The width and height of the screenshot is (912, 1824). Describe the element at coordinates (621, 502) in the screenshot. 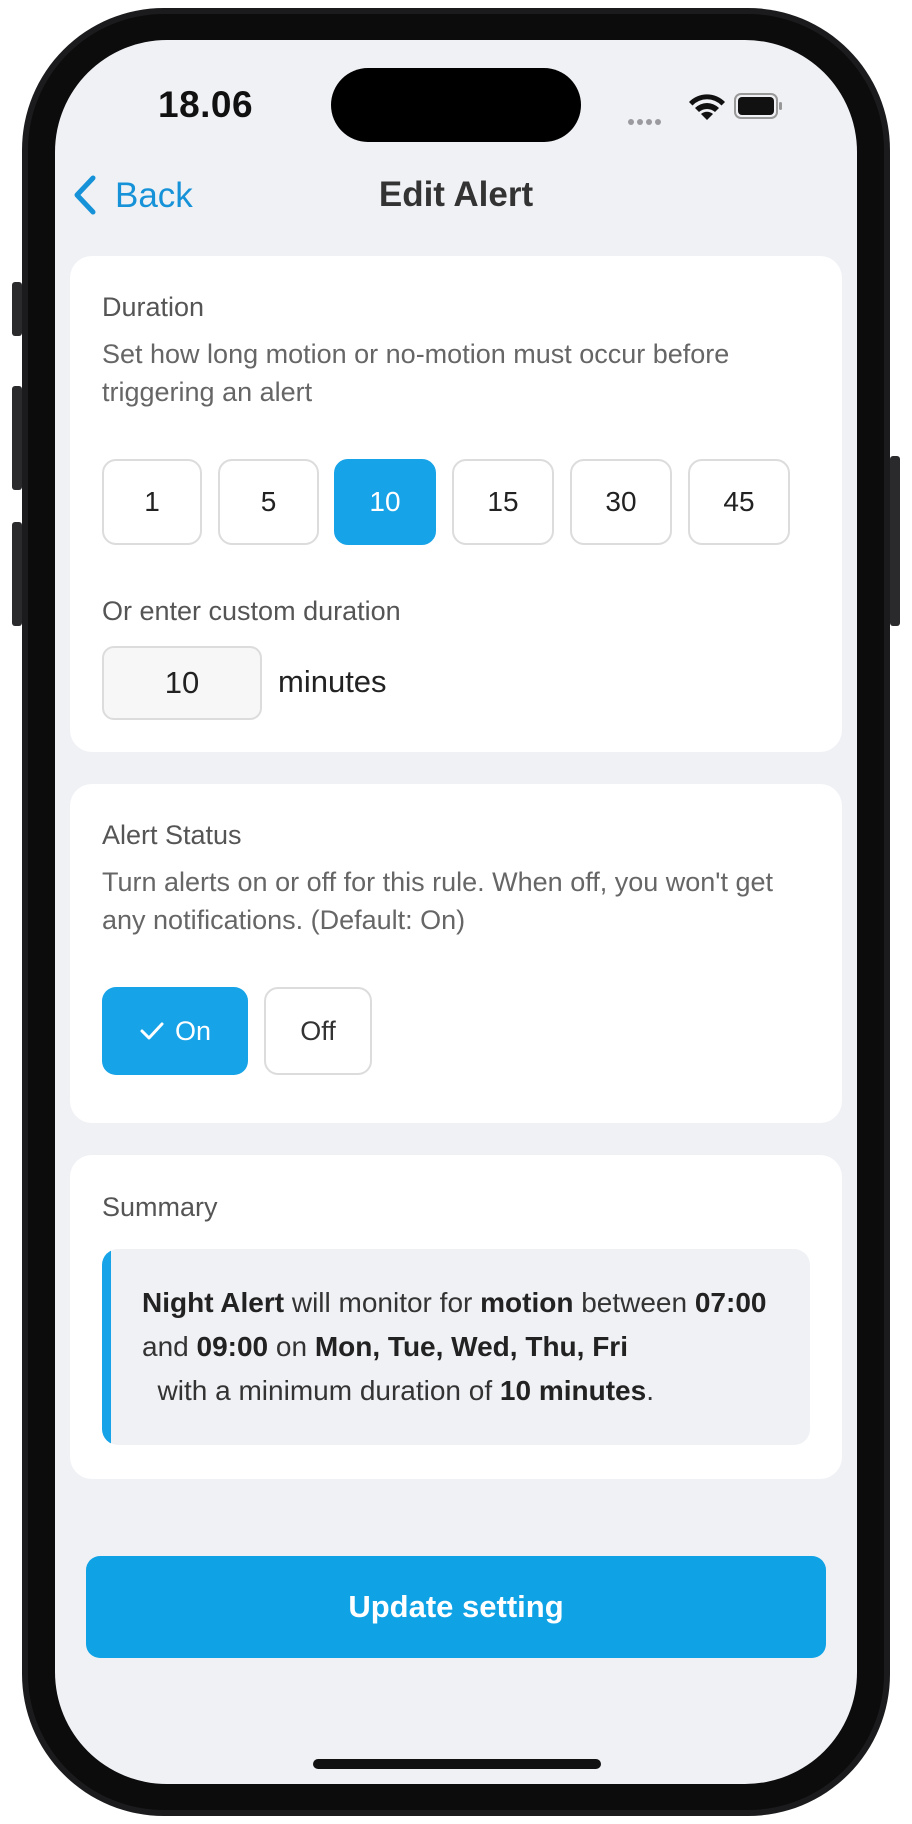

I see `duration-option-30: 30` at that location.